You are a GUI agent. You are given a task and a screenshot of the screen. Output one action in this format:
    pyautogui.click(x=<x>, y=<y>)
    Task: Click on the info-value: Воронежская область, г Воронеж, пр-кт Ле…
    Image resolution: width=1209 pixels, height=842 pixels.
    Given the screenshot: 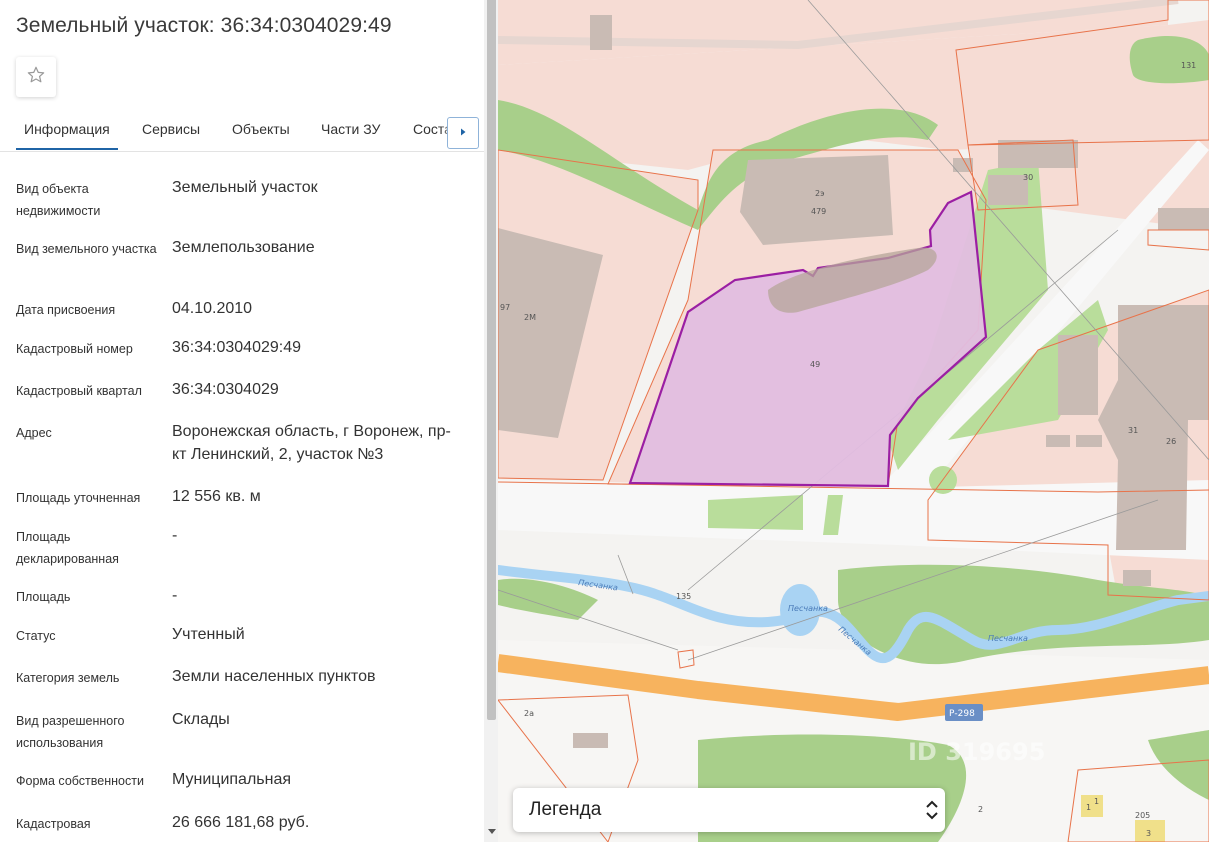 What is the action you would take?
    pyautogui.click(x=311, y=443)
    